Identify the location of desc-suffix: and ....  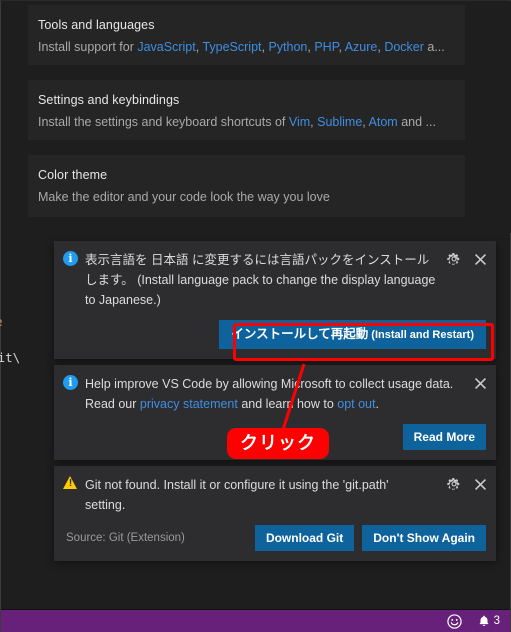
(416, 122).